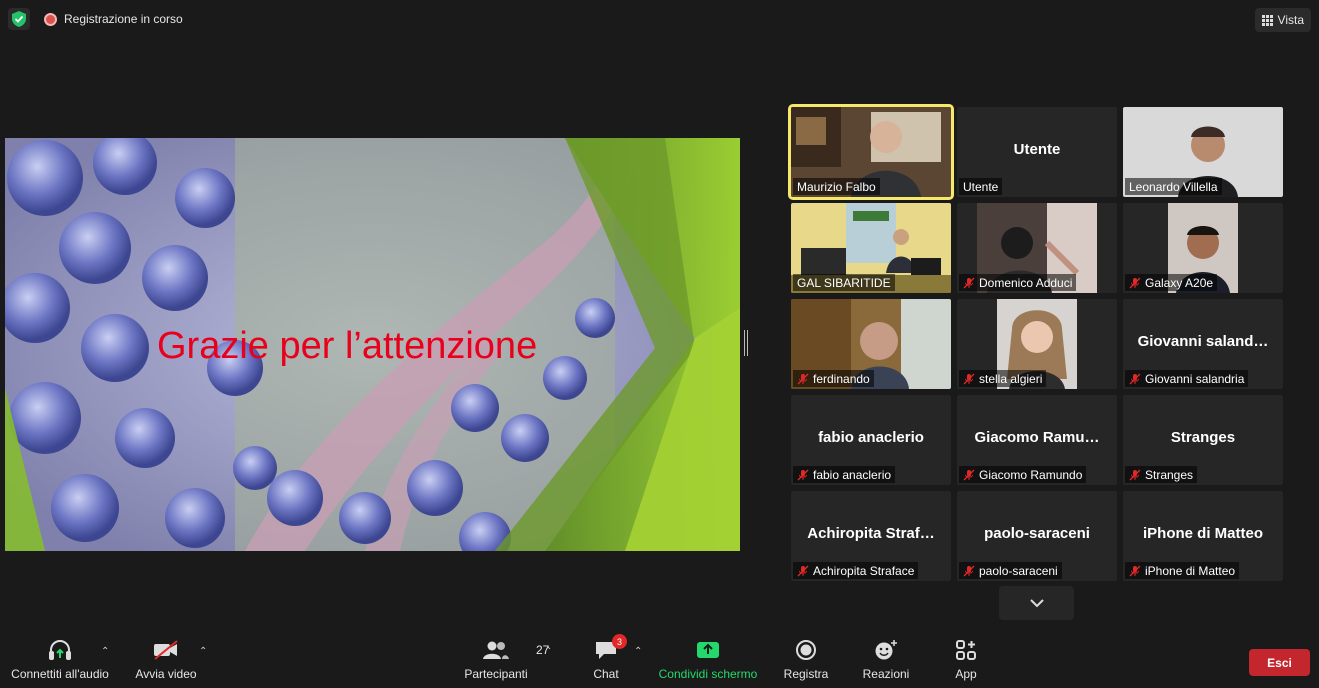 The image size is (1319, 688). What do you see at coordinates (871, 344) in the screenshot?
I see `participant-tile: ferdinando` at bounding box center [871, 344].